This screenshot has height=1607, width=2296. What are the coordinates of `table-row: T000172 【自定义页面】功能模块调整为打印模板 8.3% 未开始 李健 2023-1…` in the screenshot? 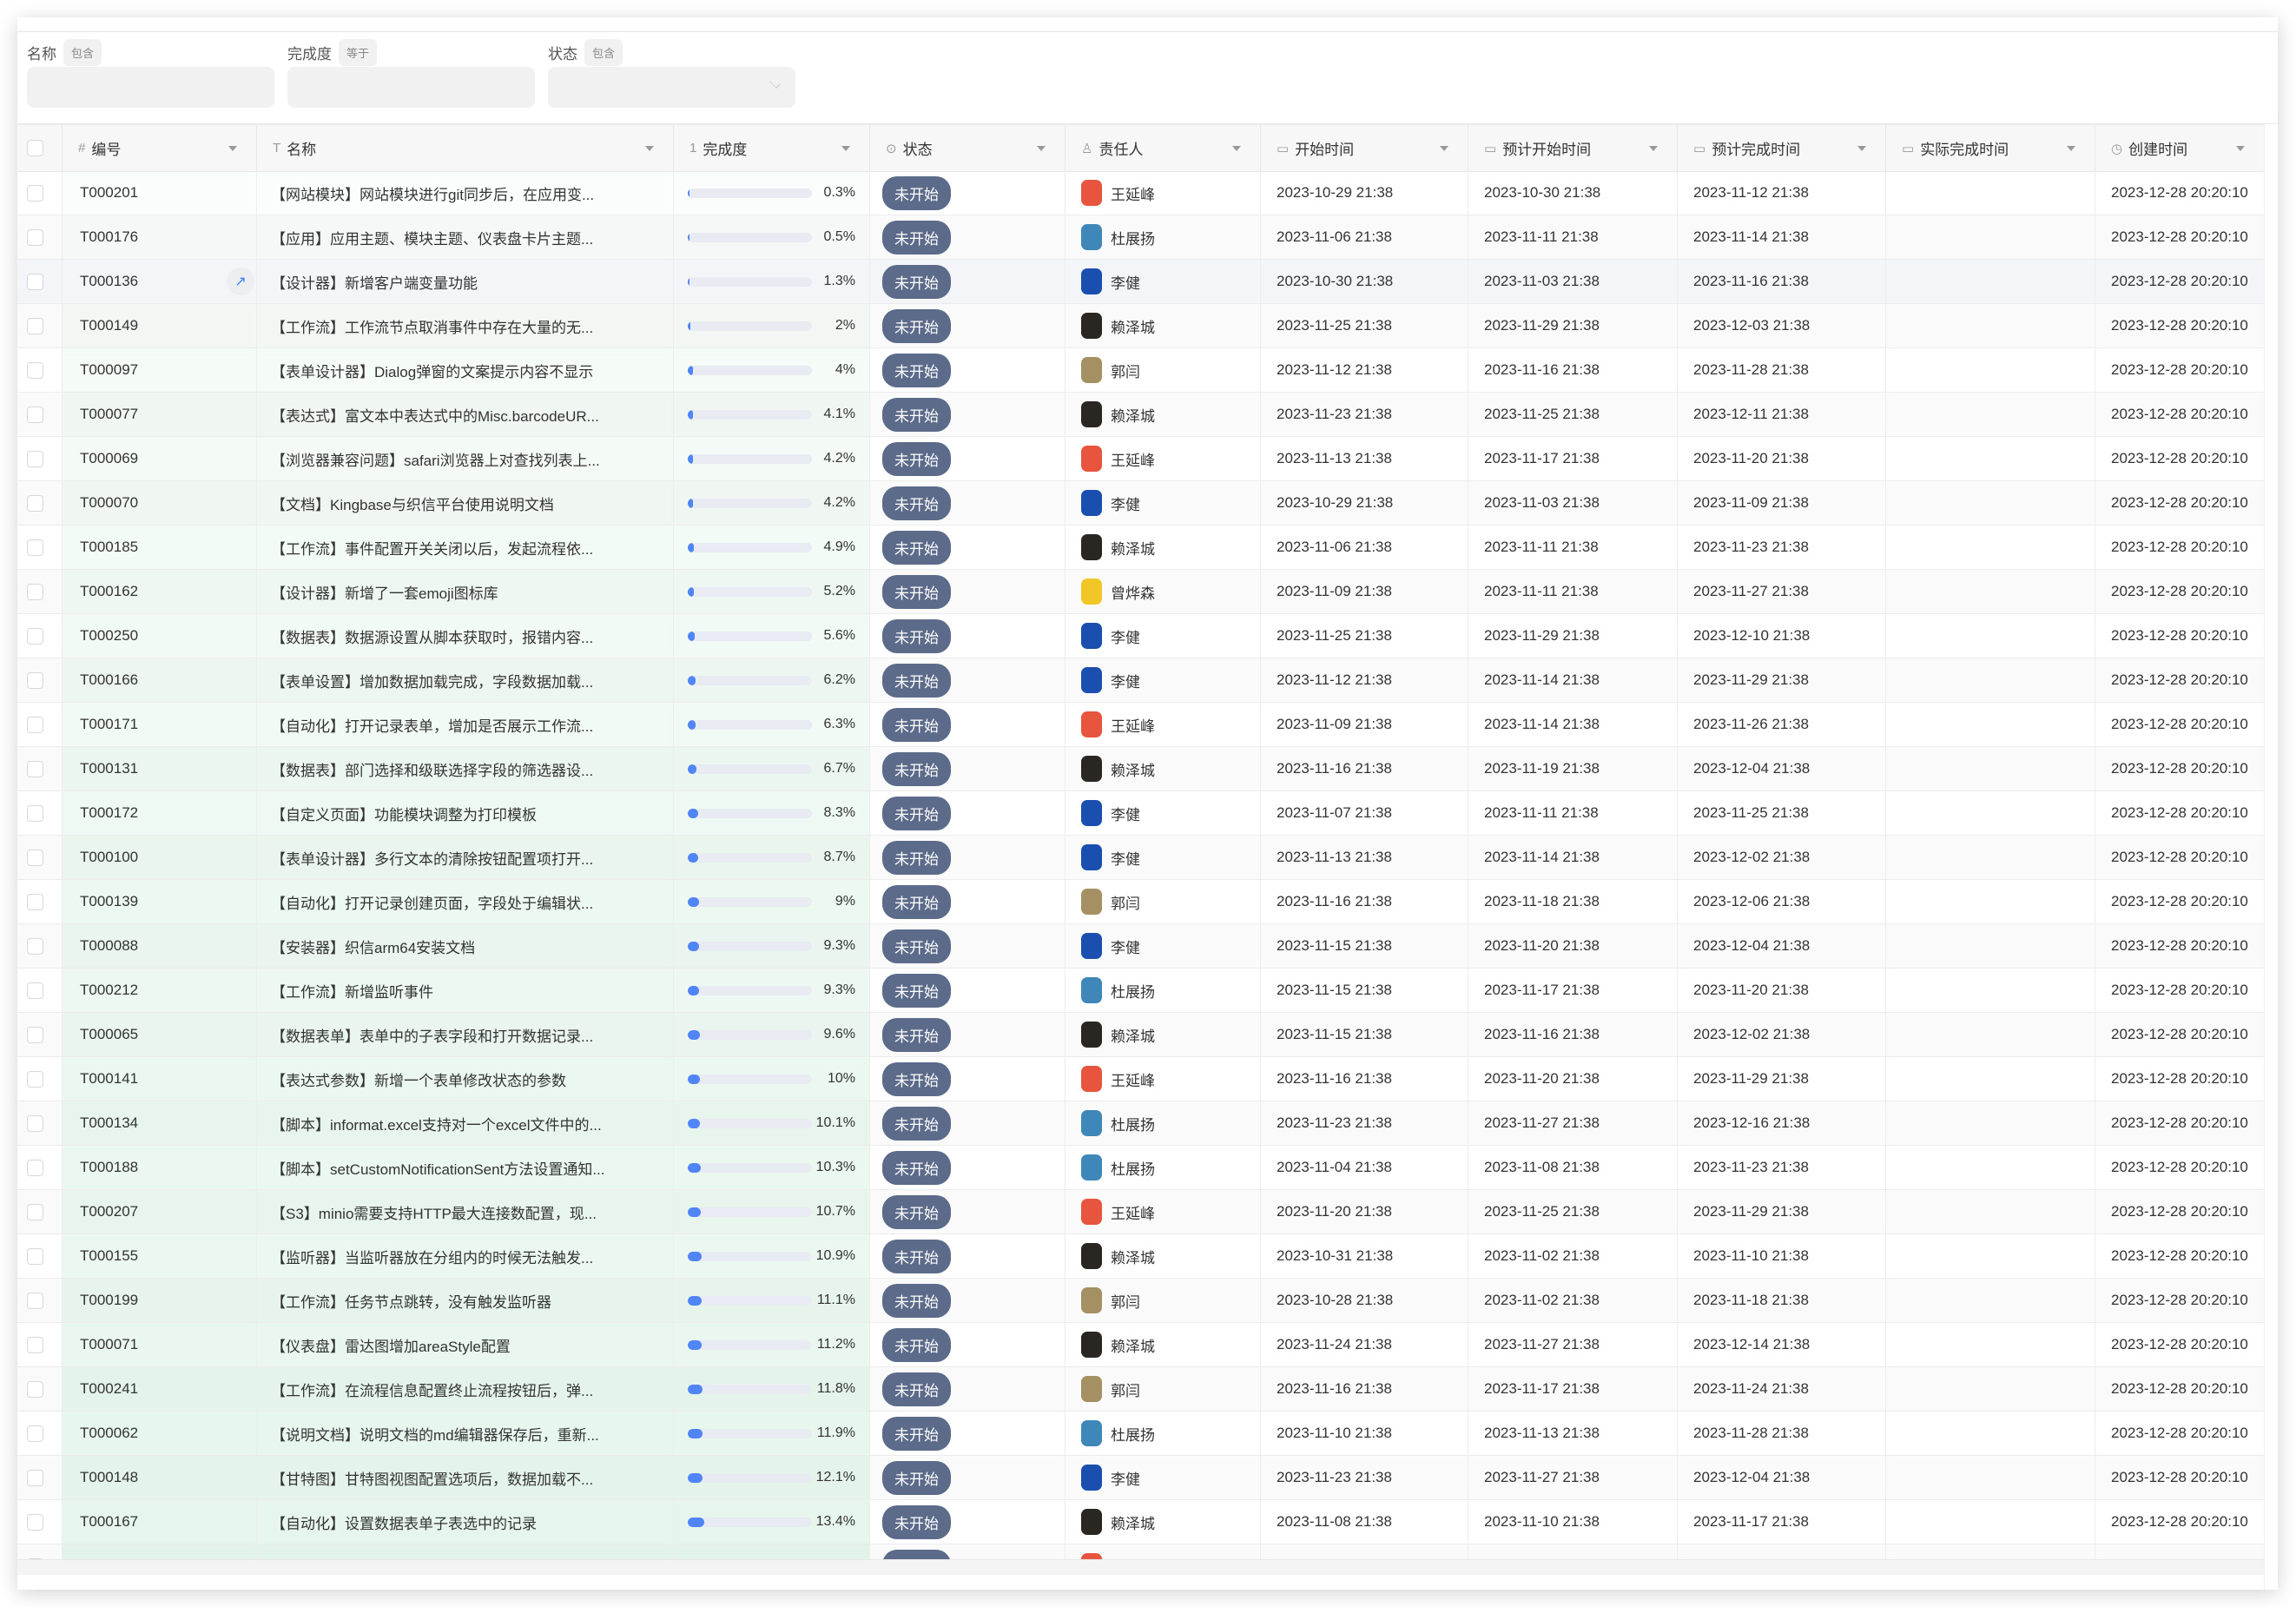 It's located at (1141, 814).